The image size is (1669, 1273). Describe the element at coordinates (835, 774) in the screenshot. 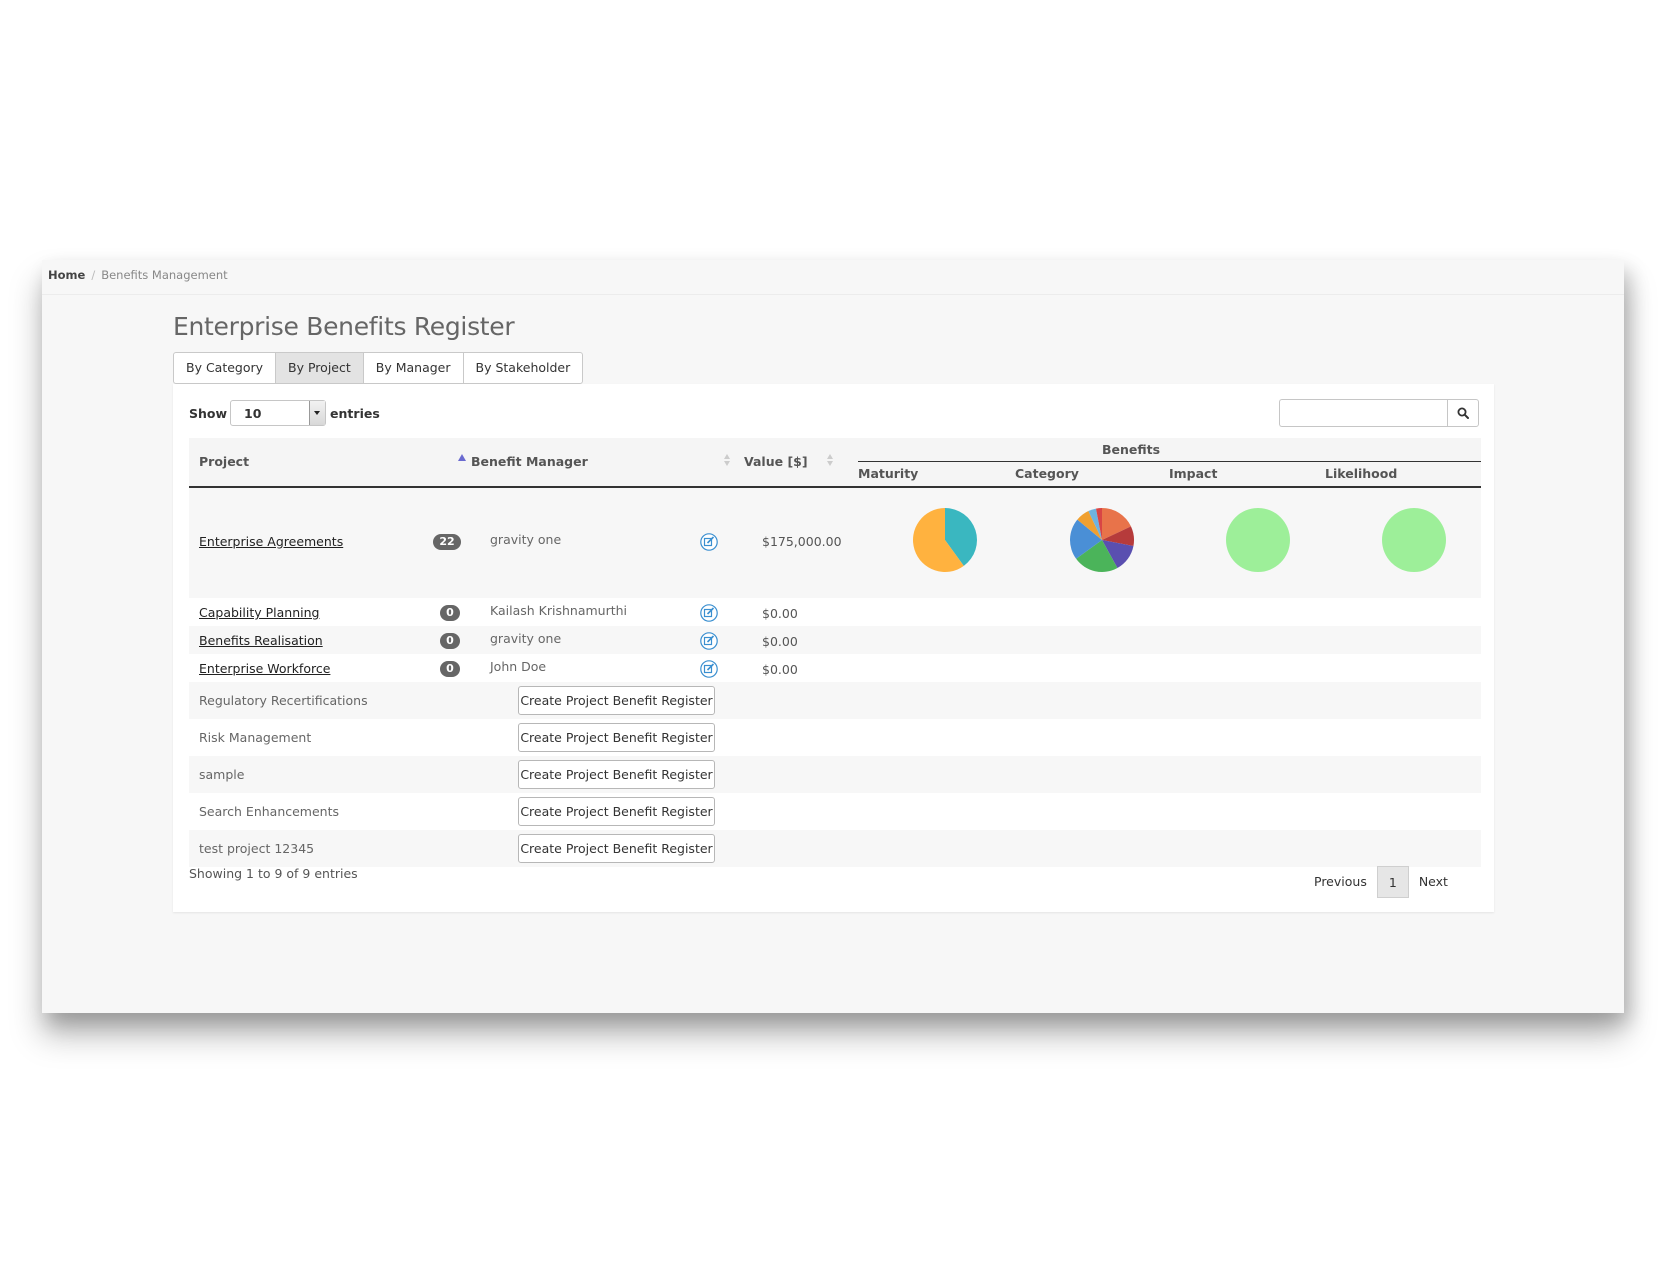

I see `table-row: sample Create Project Benefit Register` at that location.